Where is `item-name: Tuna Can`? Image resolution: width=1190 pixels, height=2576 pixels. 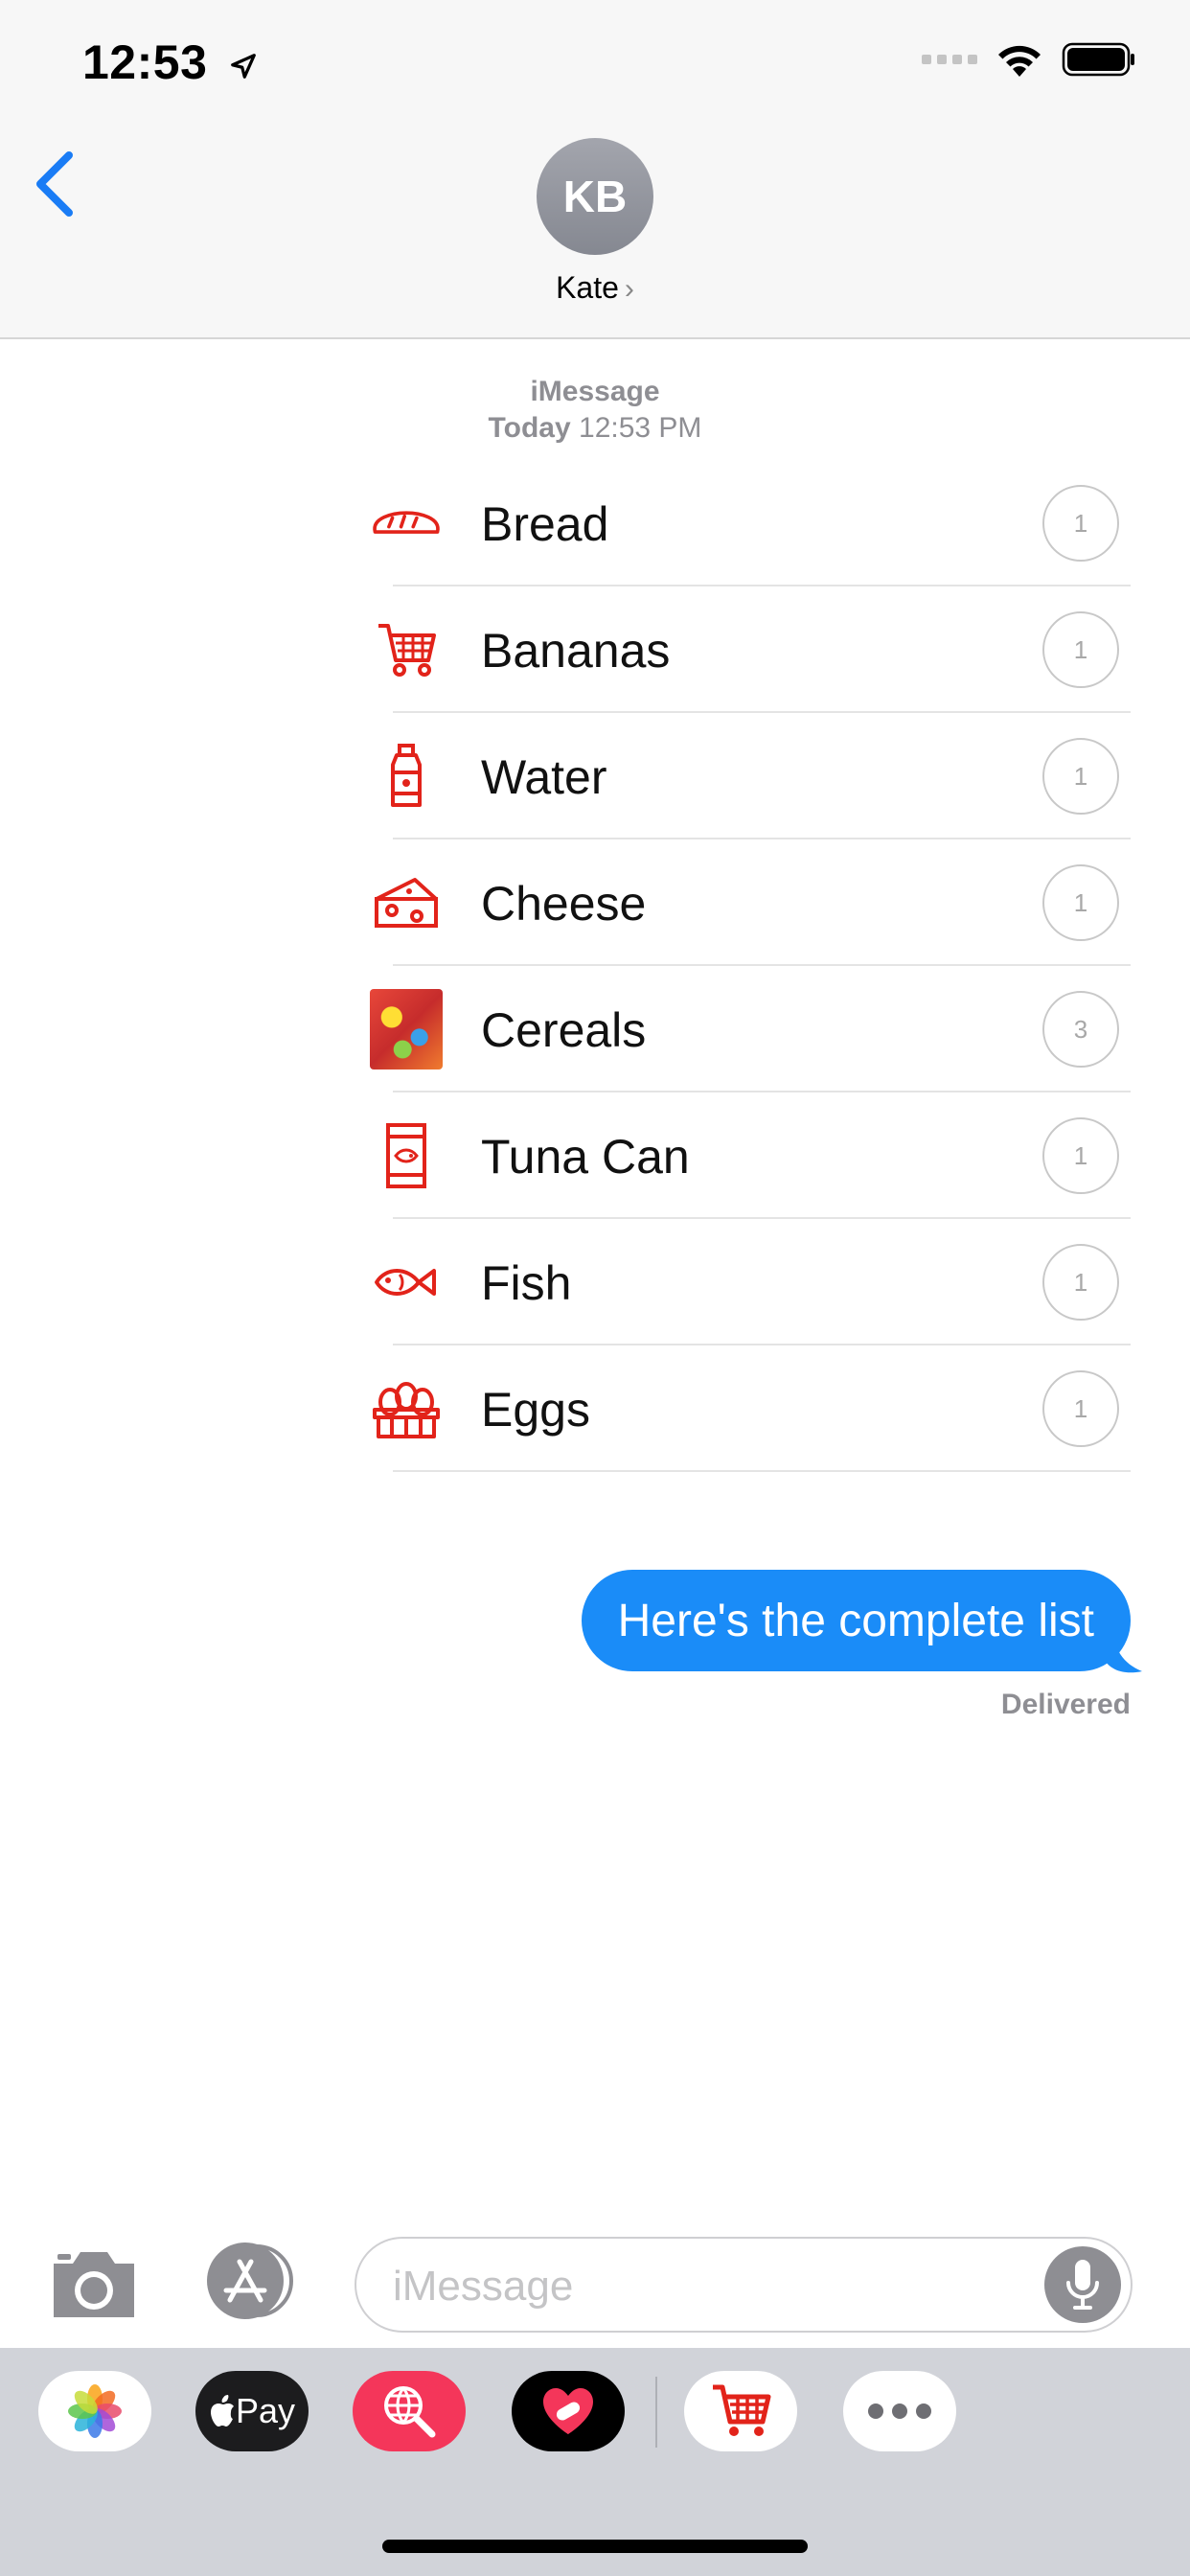
item-name: Tuna Can is located at coordinates (586, 1157).